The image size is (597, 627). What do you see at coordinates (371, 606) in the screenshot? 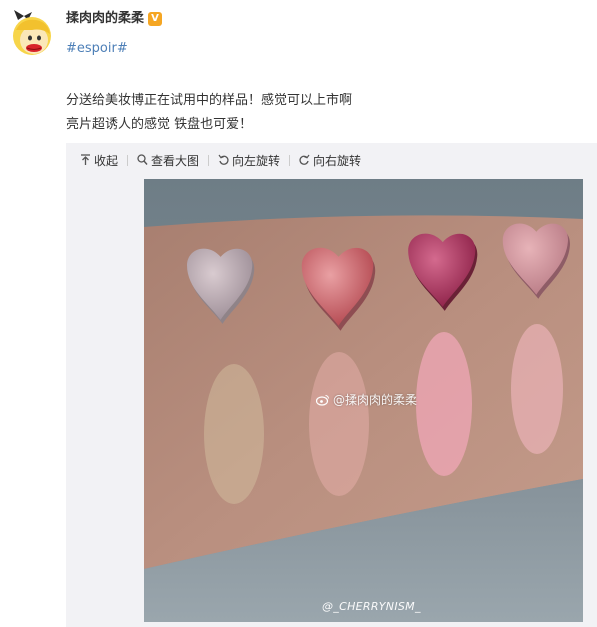
I see `photo-credit: @_CHERRYNISM_` at bounding box center [371, 606].